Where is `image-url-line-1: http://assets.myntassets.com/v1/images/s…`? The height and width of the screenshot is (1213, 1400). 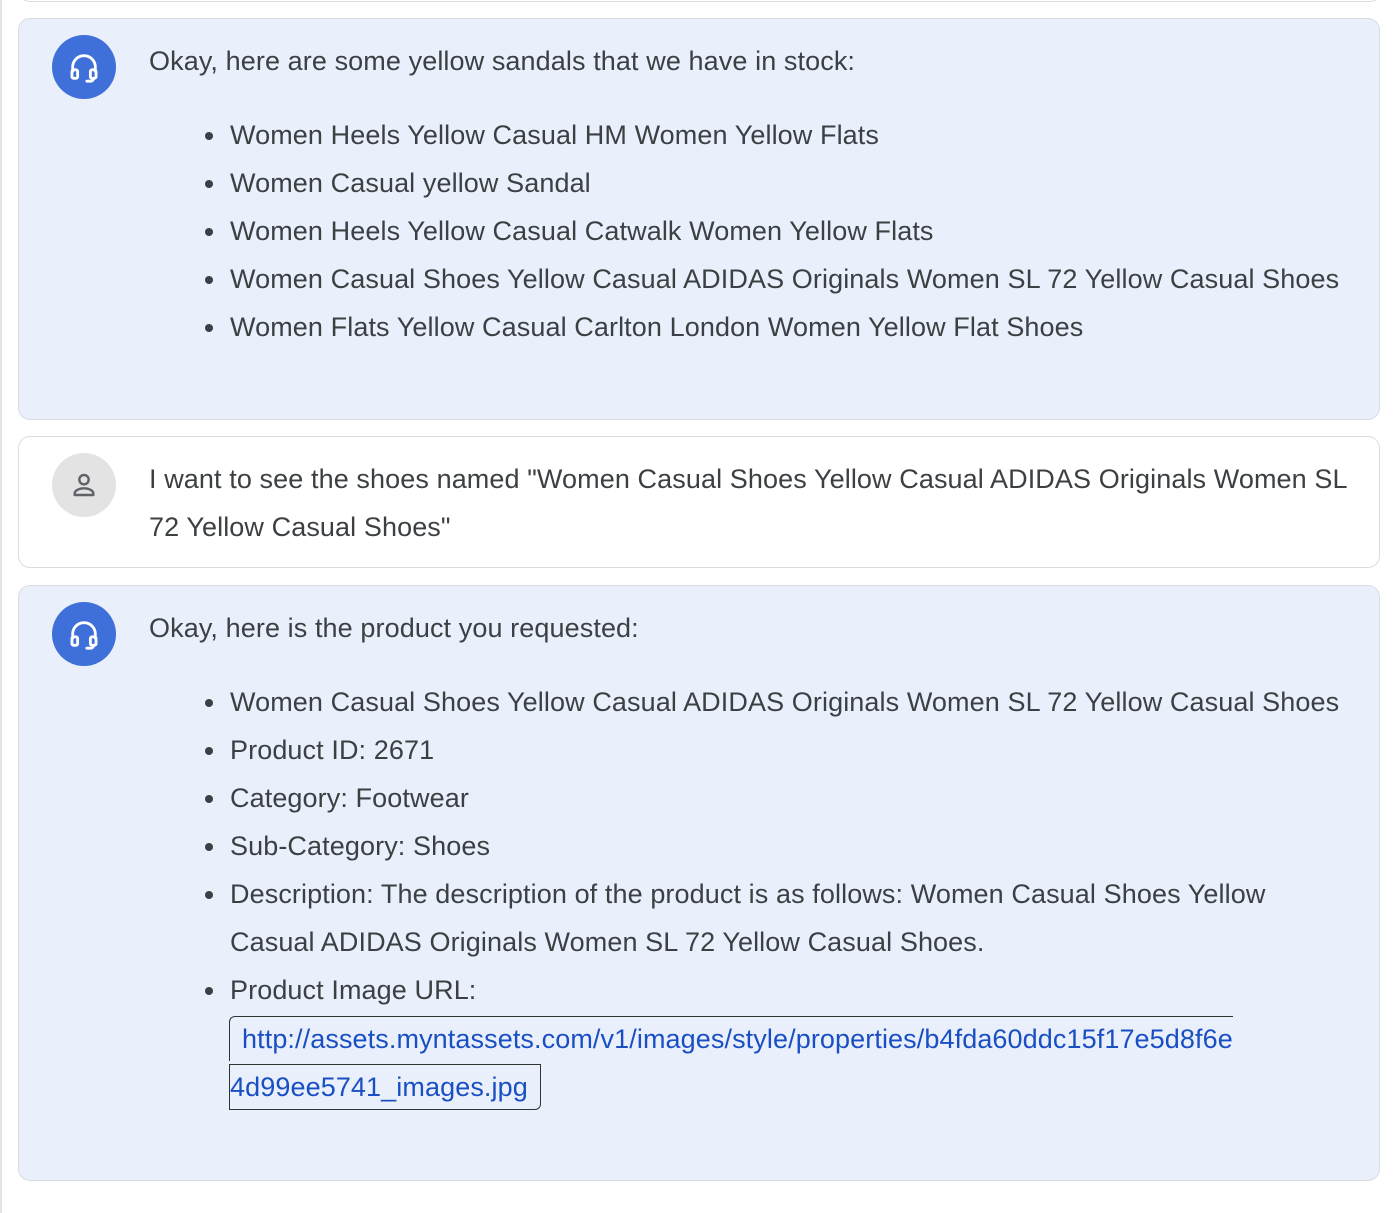 image-url-line-1: http://assets.myntassets.com/v1/images/s… is located at coordinates (731, 1038).